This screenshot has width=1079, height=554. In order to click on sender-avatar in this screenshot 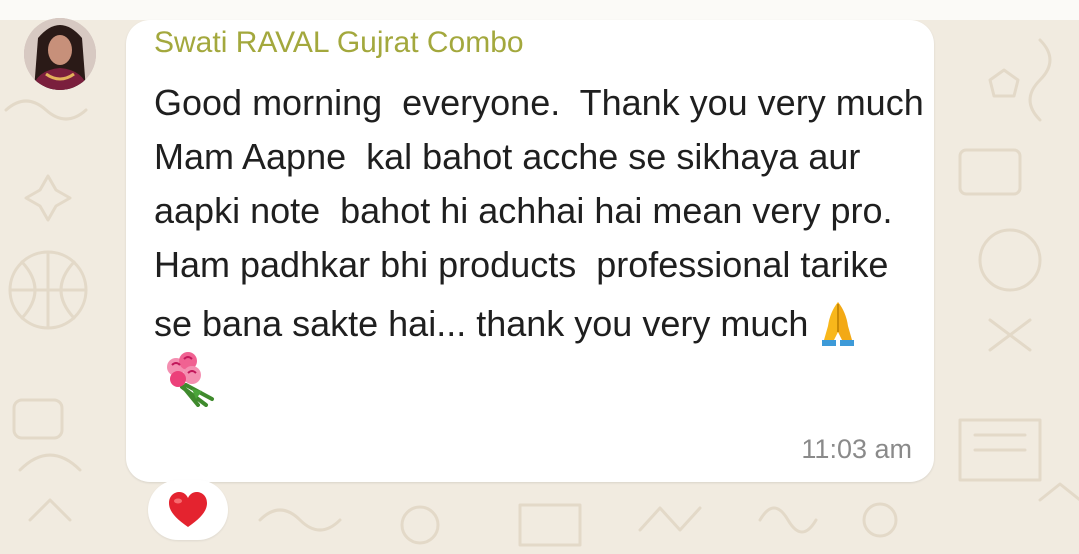, I will do `click(60, 54)`.